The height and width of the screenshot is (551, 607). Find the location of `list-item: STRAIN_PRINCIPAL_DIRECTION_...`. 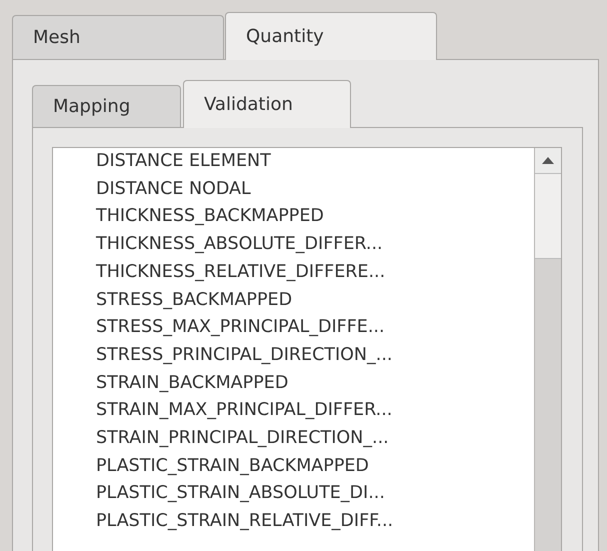

list-item: STRAIN_PRINCIPAL_DIRECTION_... is located at coordinates (315, 439).